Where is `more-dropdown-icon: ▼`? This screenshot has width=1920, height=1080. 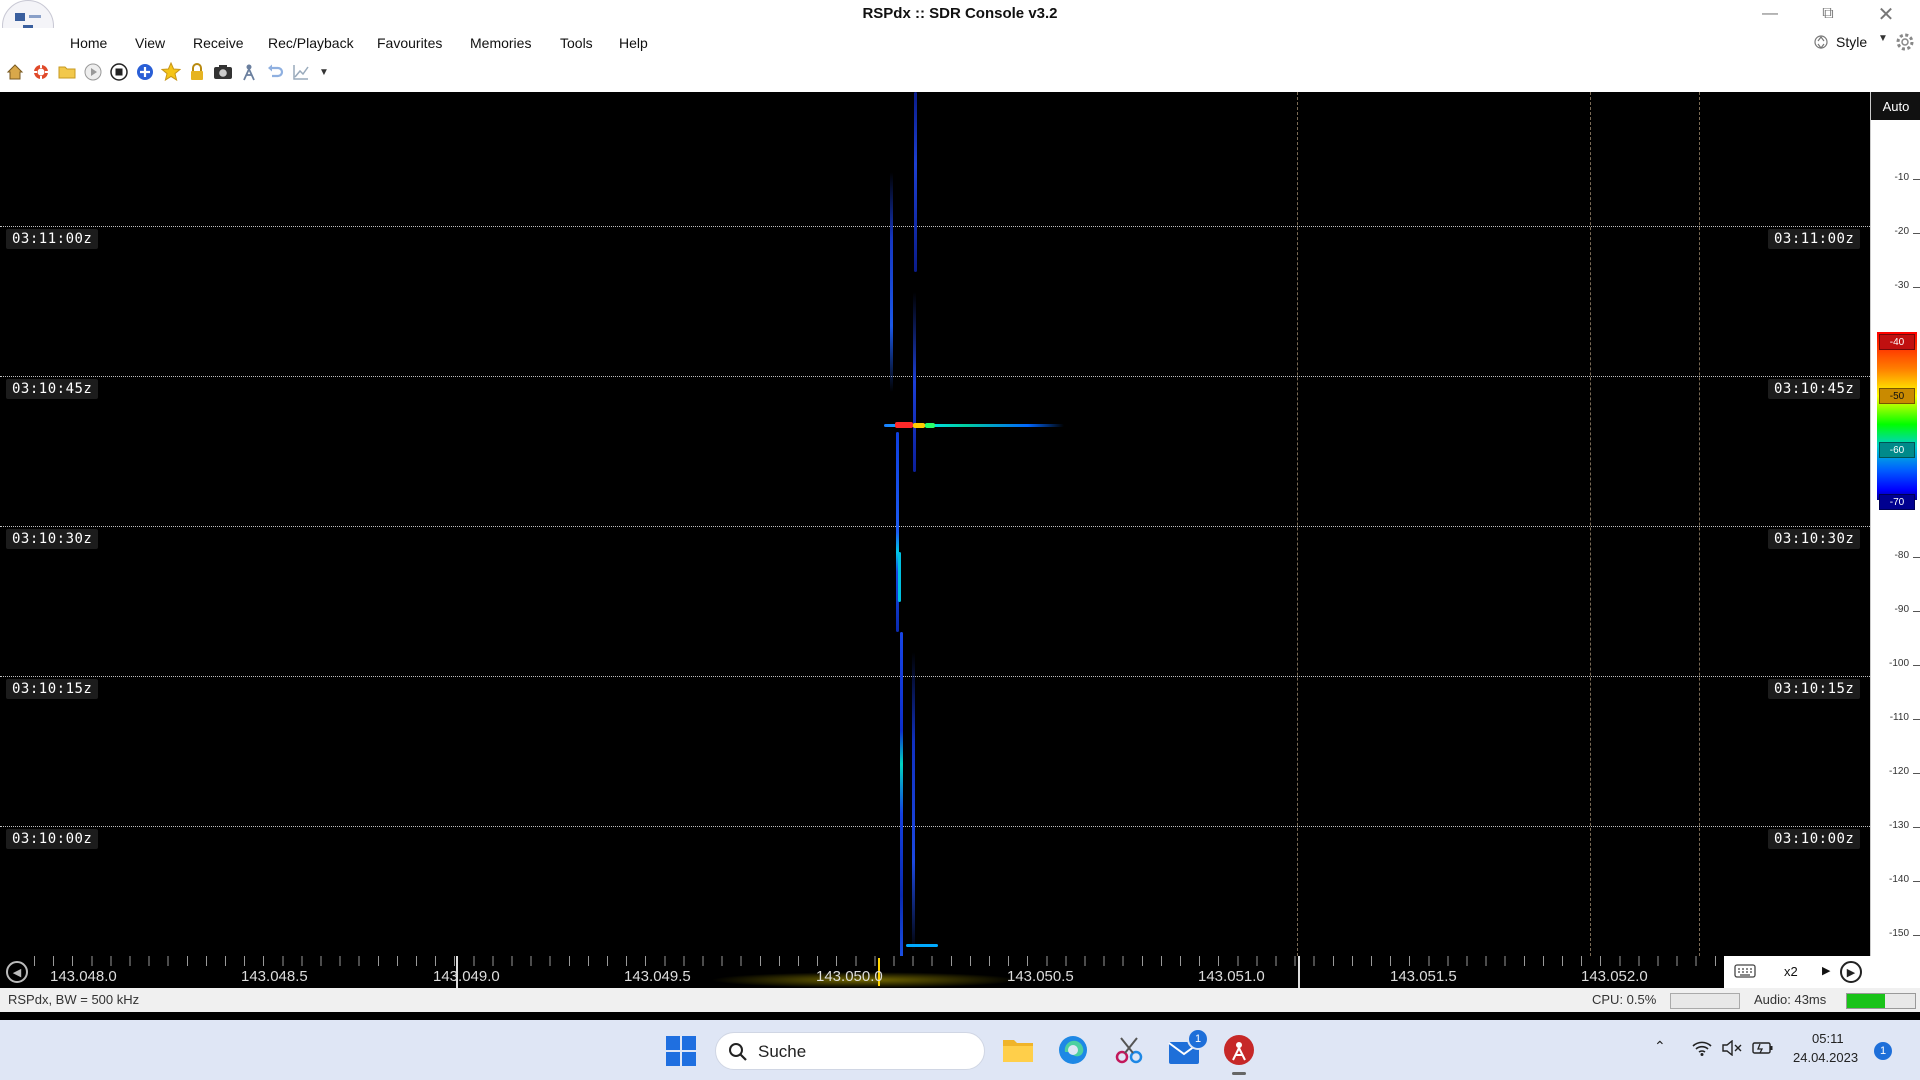 more-dropdown-icon: ▼ is located at coordinates (324, 72).